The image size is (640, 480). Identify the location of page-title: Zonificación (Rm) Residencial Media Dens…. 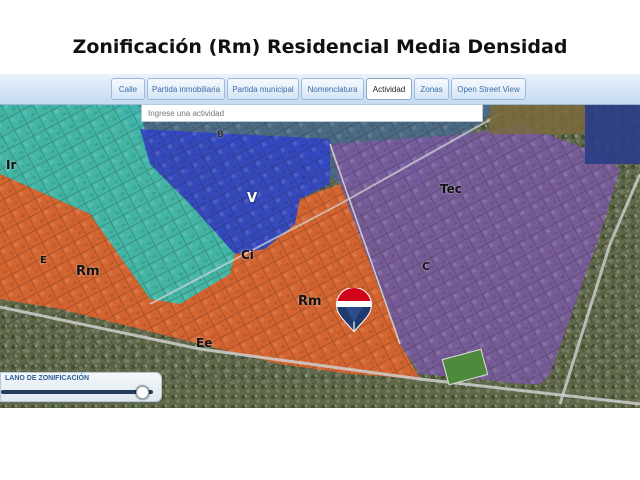
(320, 47).